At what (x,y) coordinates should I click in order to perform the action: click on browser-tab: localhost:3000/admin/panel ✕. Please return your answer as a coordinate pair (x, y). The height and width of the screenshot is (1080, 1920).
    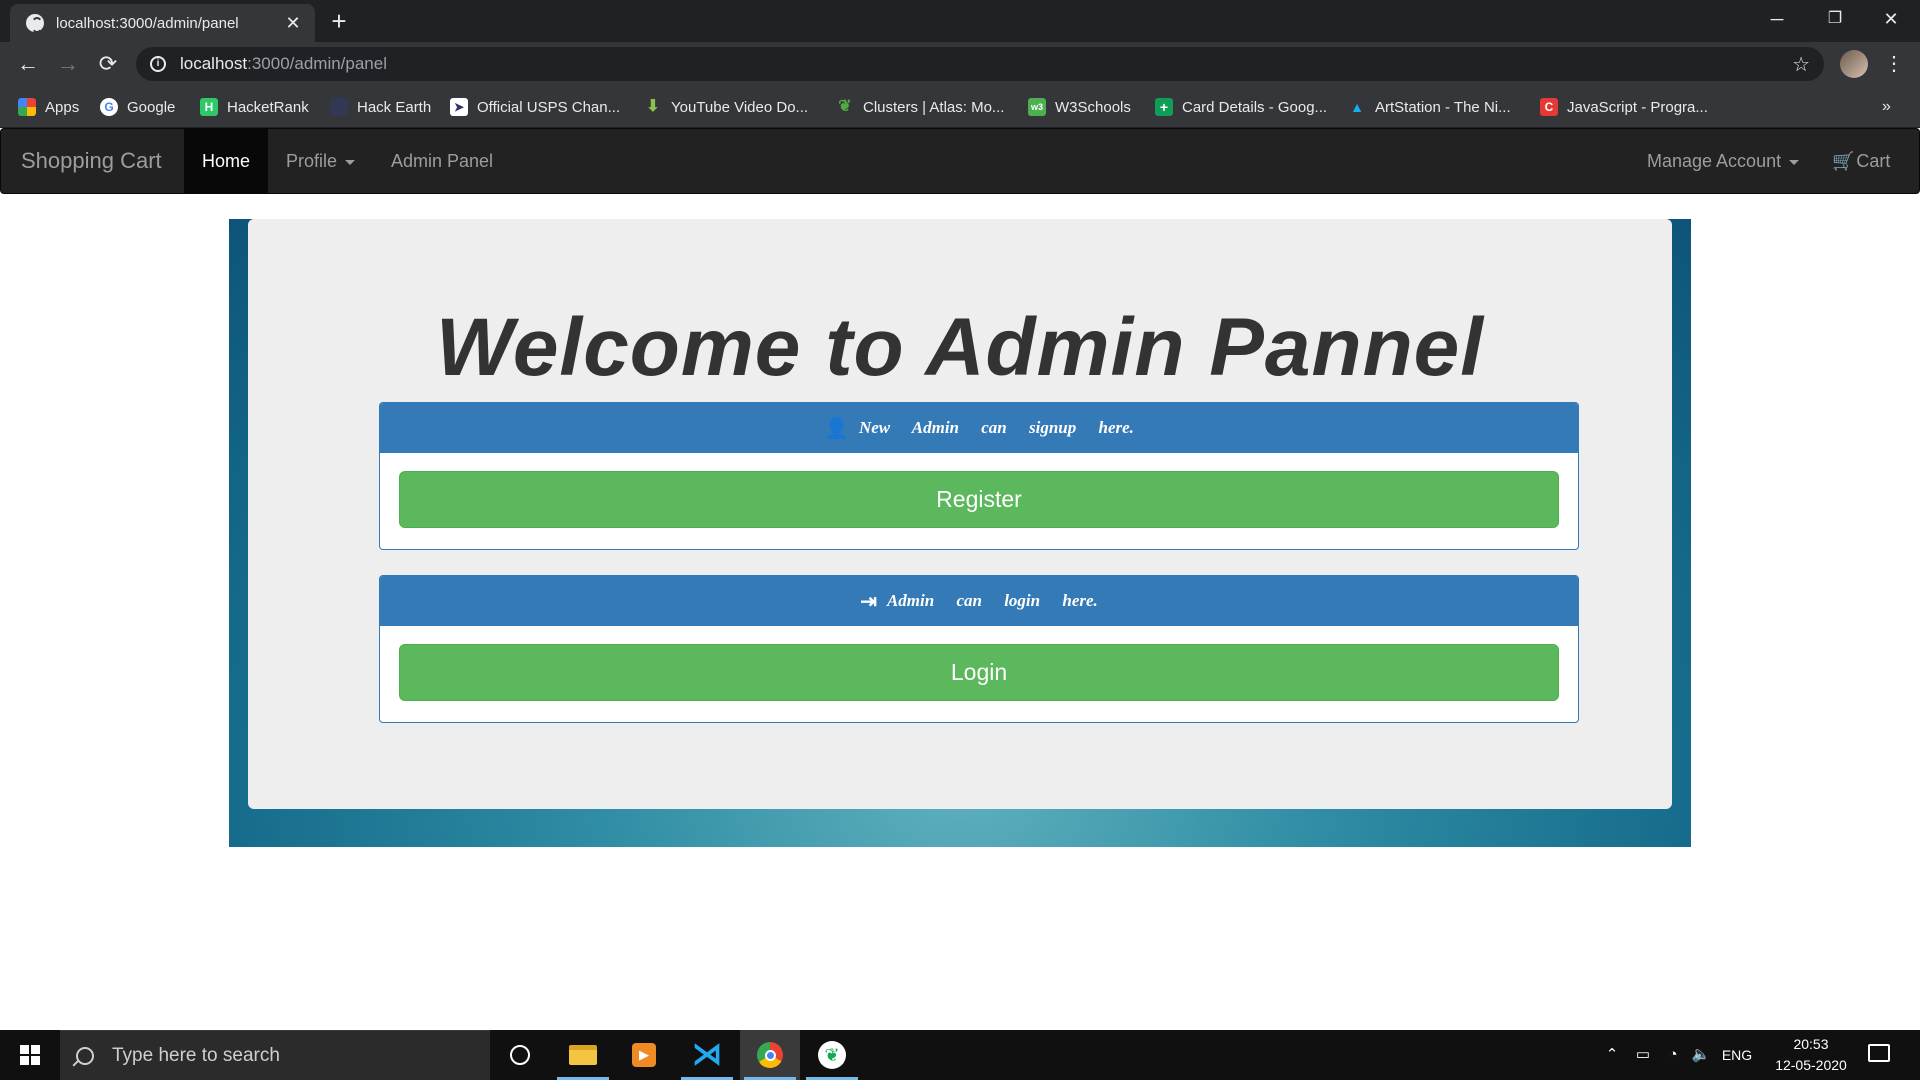
    Looking at the image, I should click on (162, 23).